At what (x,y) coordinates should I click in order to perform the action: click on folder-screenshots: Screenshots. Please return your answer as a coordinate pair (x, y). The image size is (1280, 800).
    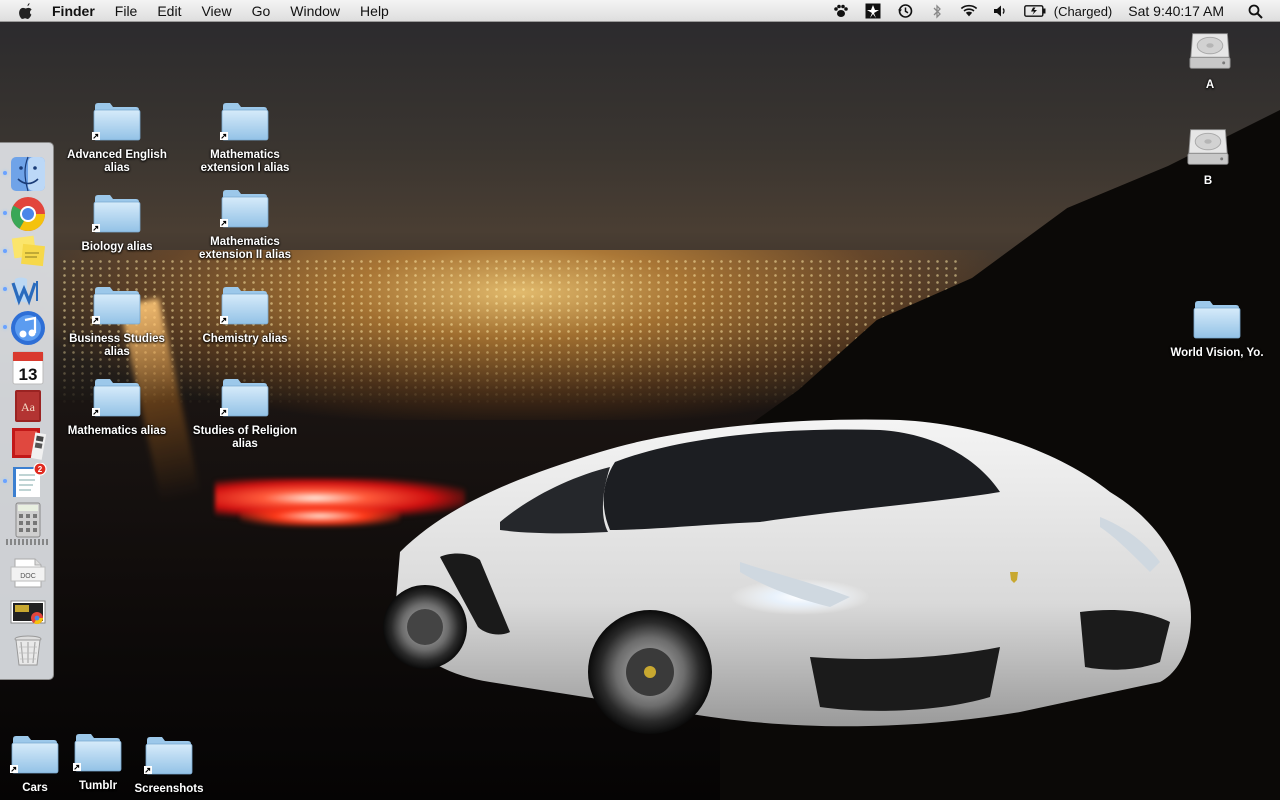
    Looking at the image, I should click on (169, 765).